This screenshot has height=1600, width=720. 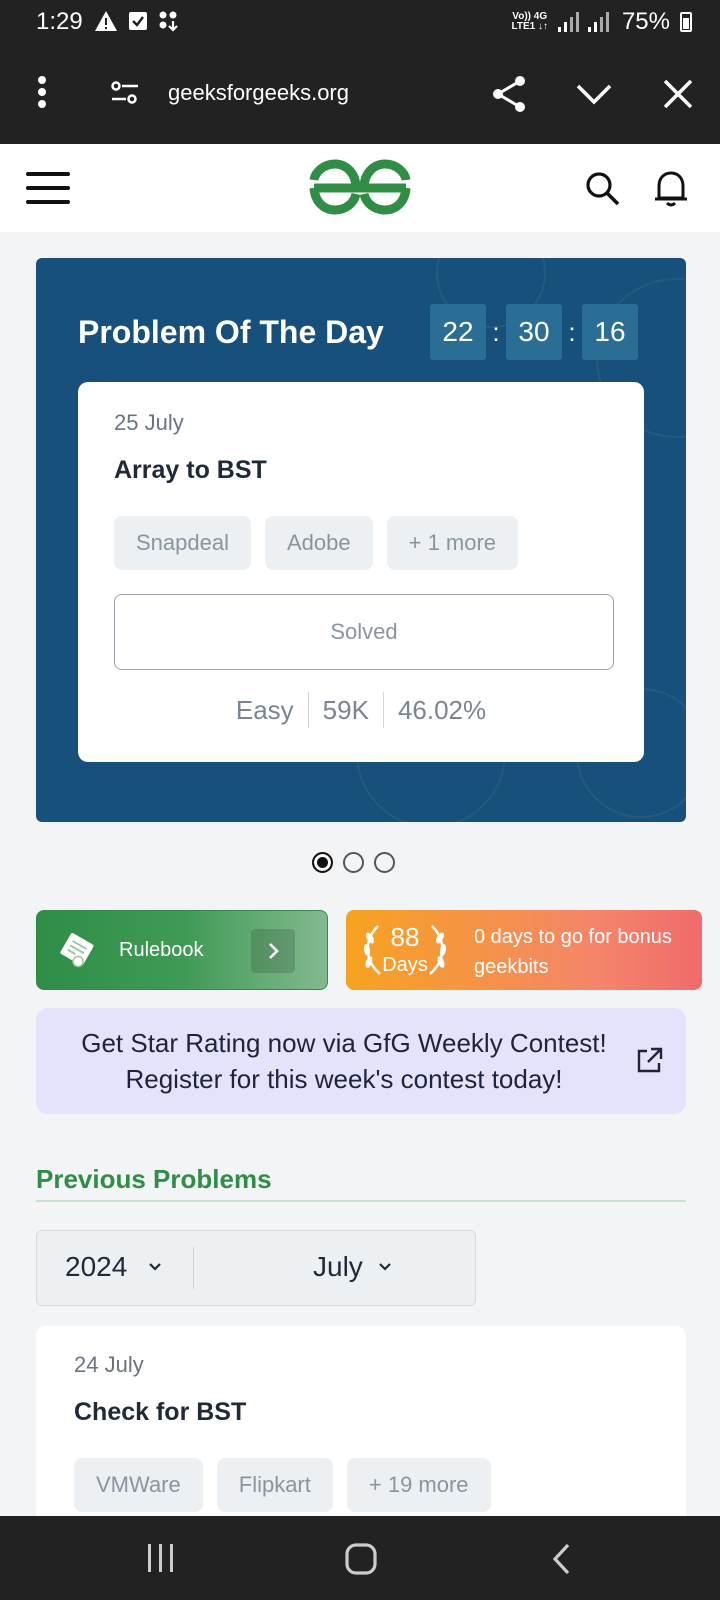 What do you see at coordinates (125, 93) in the screenshot?
I see `tune-icon` at bounding box center [125, 93].